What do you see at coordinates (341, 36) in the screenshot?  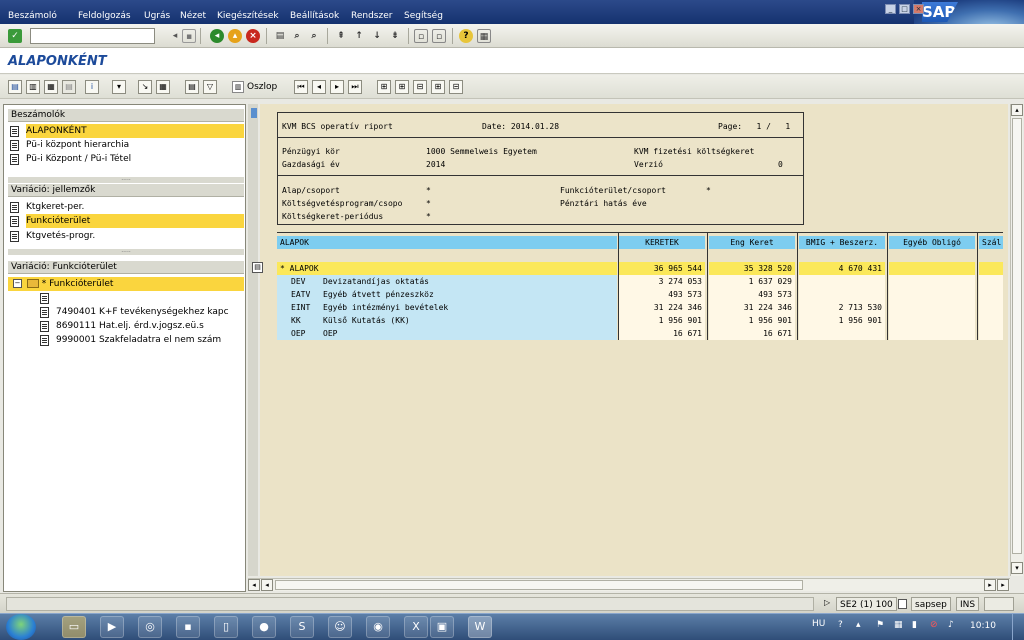 I see `first-page-icon: ⇞` at bounding box center [341, 36].